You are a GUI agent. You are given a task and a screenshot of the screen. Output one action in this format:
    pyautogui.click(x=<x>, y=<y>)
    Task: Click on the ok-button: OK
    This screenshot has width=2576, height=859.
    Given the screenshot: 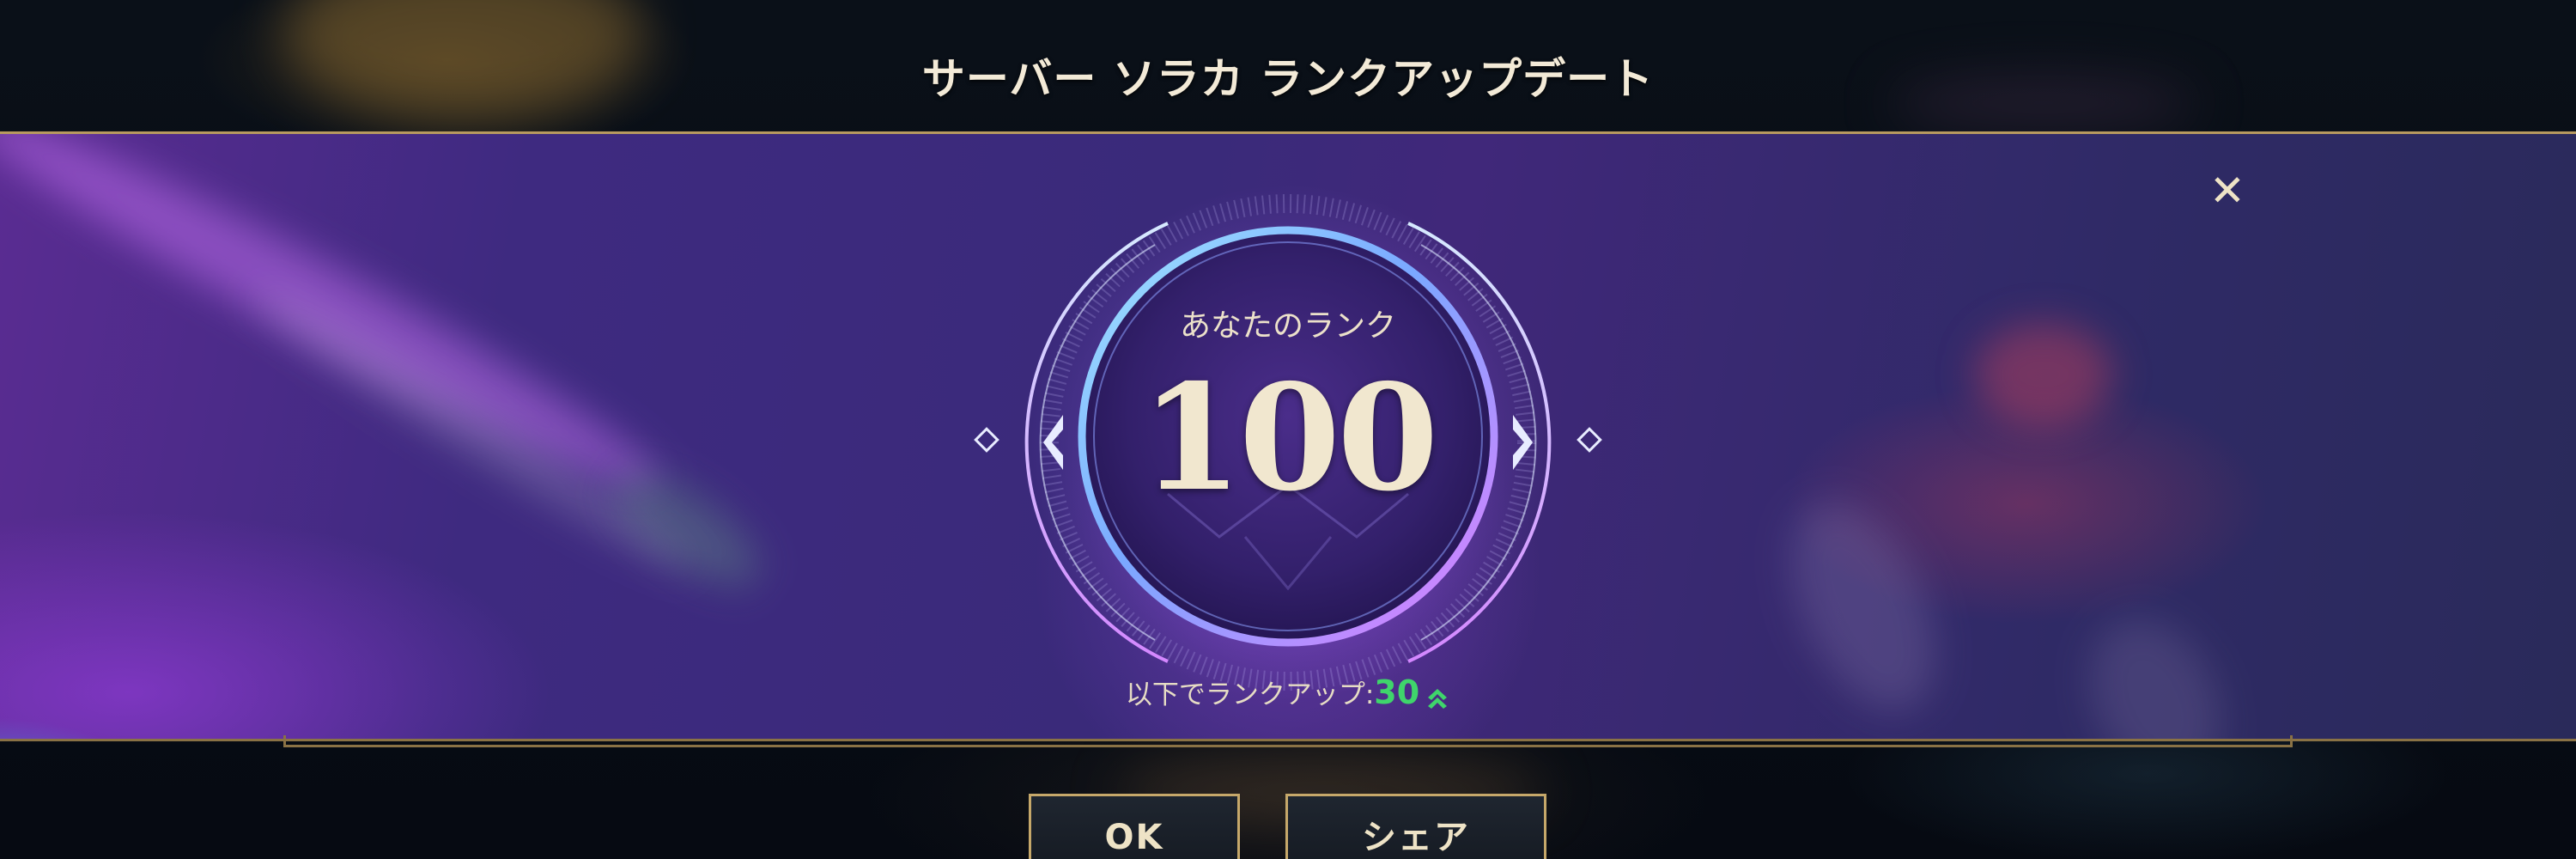 What is the action you would take?
    pyautogui.click(x=1134, y=827)
    